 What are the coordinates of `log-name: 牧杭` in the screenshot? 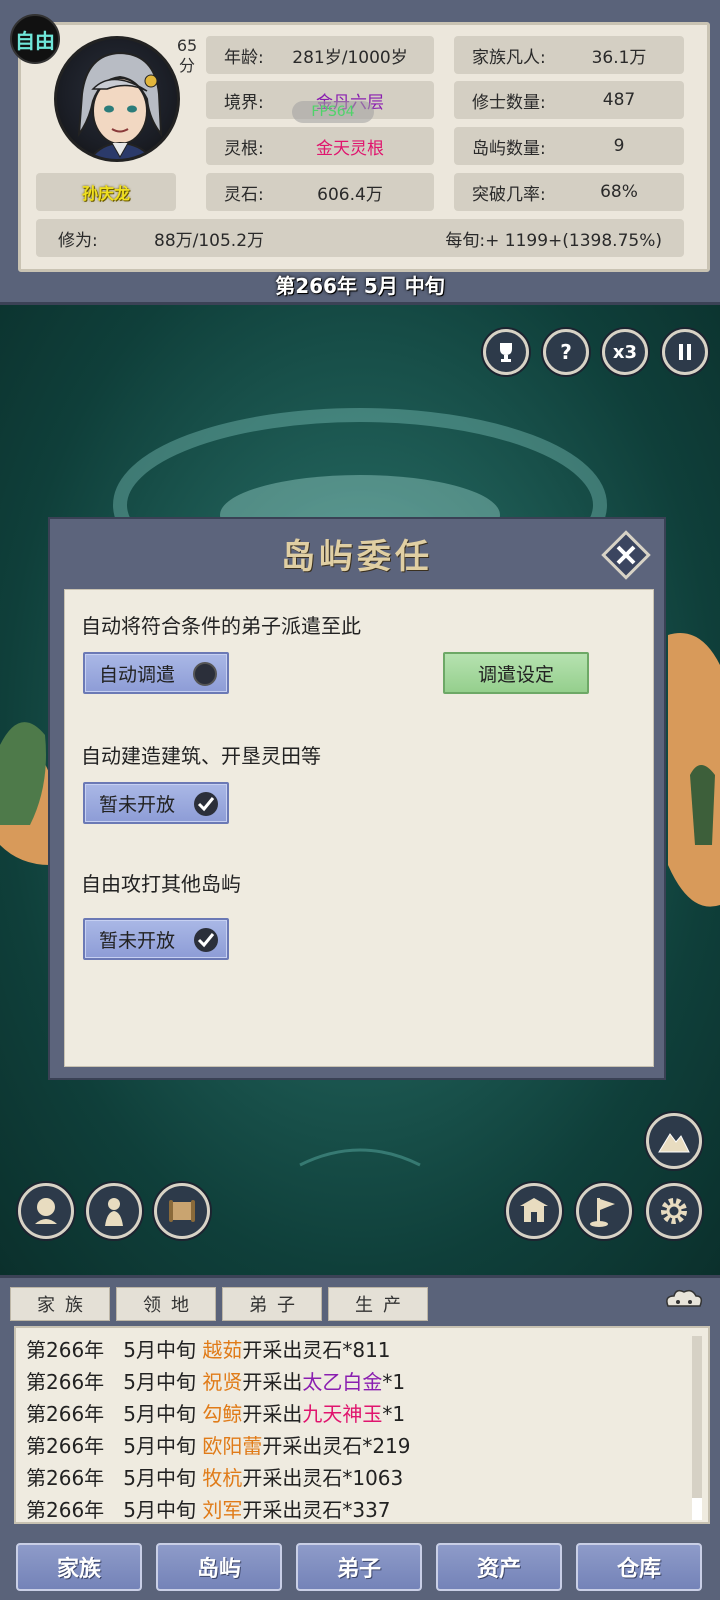 It's located at (222, 1478).